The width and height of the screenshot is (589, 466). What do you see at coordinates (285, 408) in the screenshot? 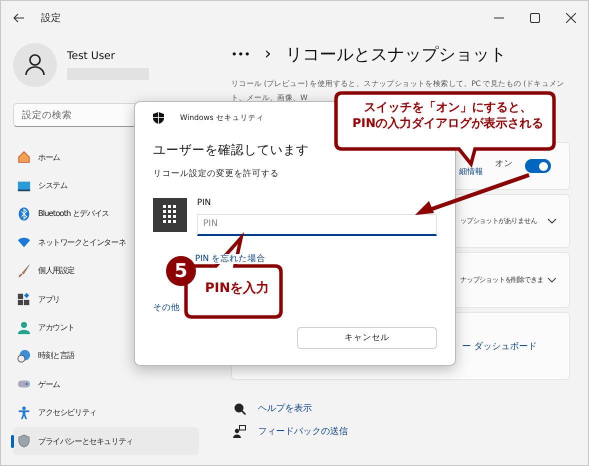
I see `footer-link: ヘルプを表示` at bounding box center [285, 408].